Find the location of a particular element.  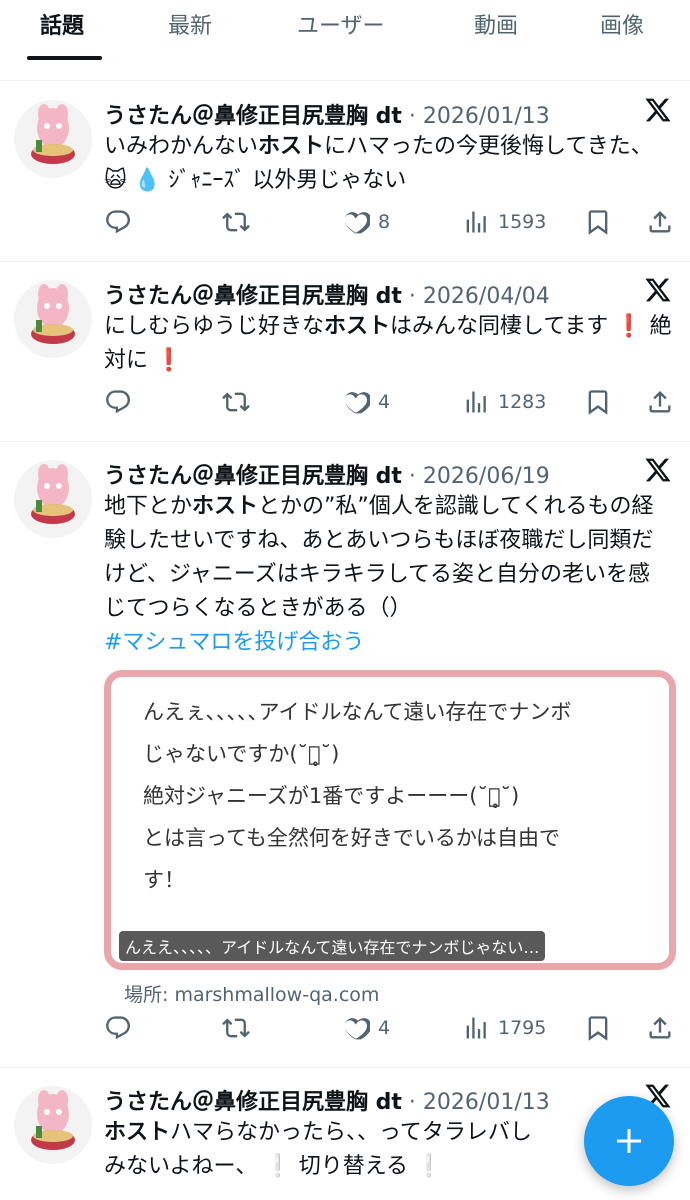

view-count: 1795 is located at coordinates (522, 1028).